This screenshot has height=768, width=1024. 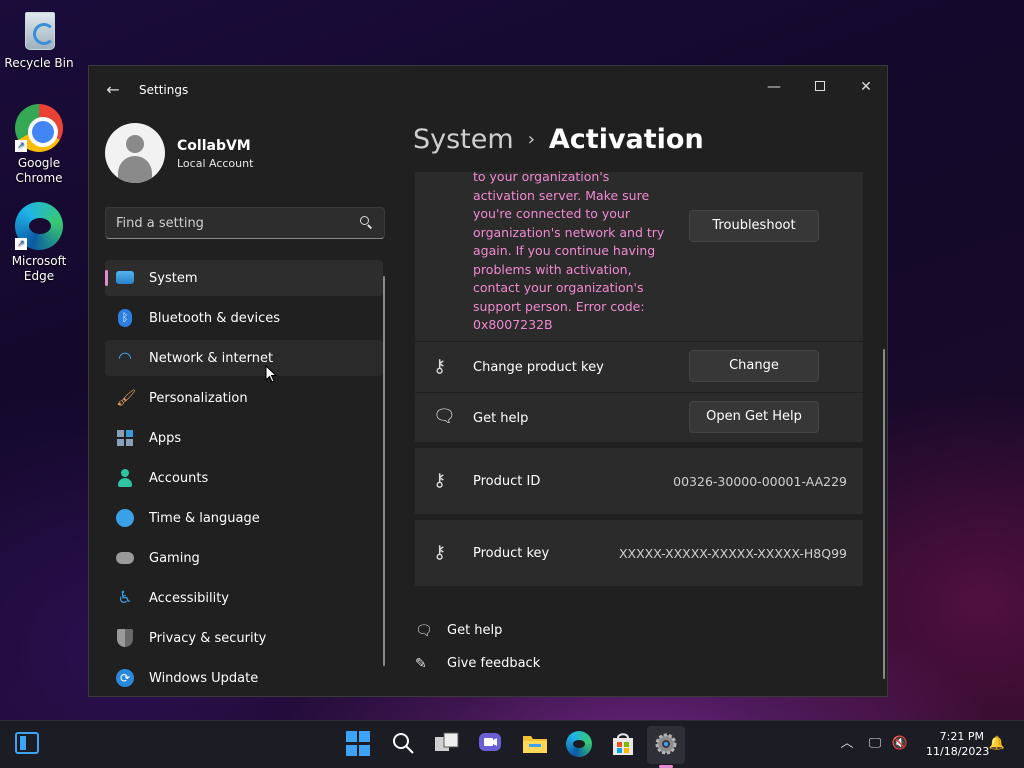 What do you see at coordinates (244, 278) in the screenshot?
I see `sidebar-item-system: System` at bounding box center [244, 278].